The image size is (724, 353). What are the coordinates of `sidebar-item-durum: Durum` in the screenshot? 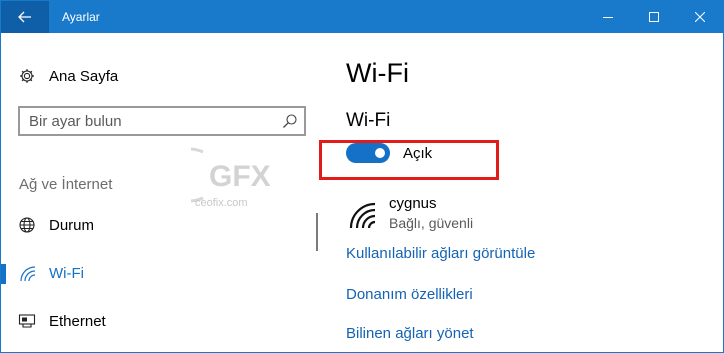 It's located at (166, 225).